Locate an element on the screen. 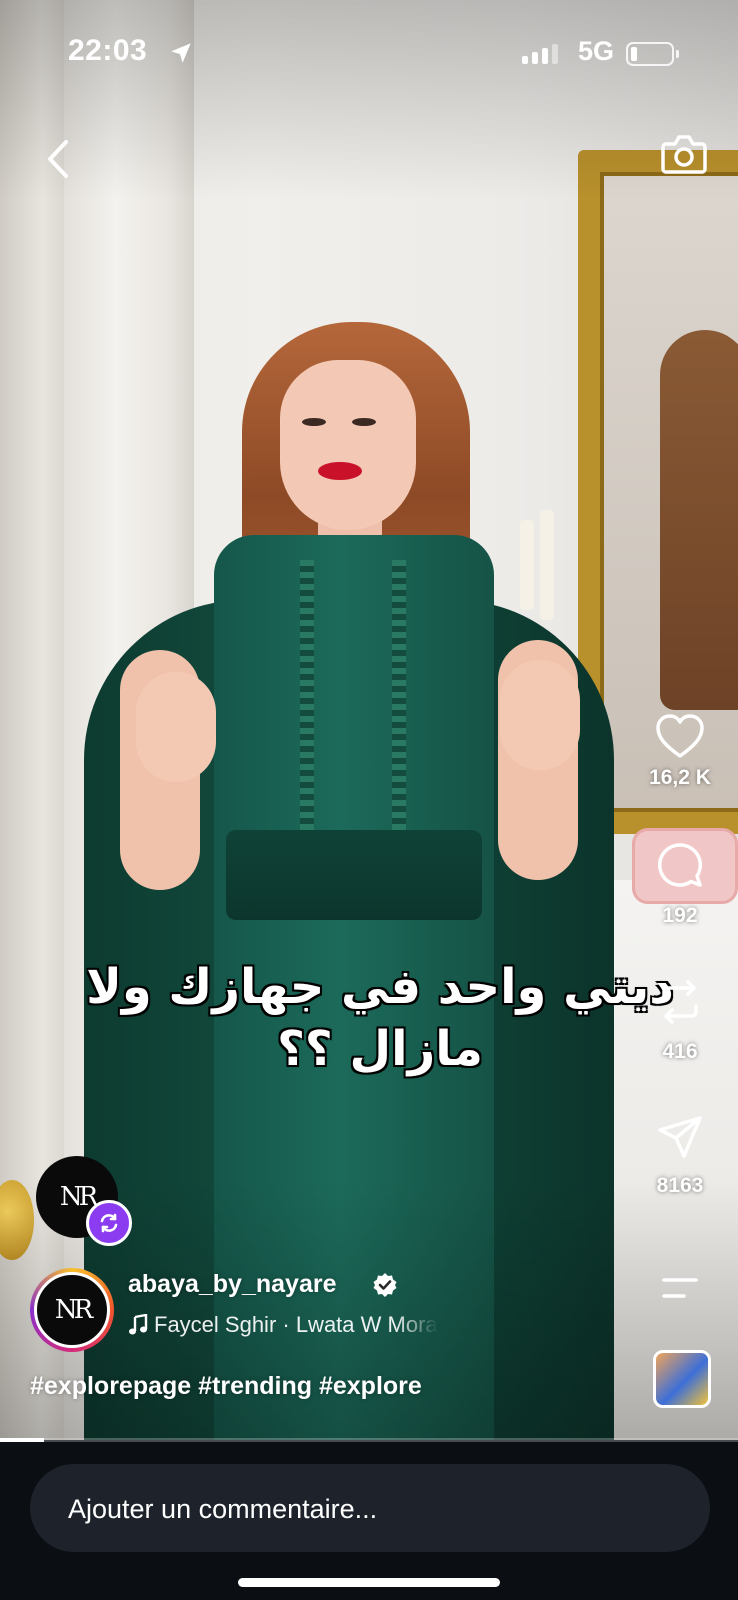  collab-refresh-icon is located at coordinates (109, 1223).